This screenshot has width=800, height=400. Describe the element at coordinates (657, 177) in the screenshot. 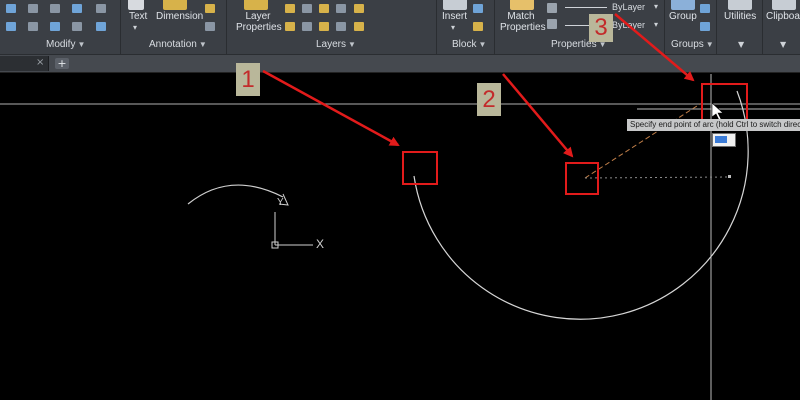

I see `polar-tracking-line` at that location.